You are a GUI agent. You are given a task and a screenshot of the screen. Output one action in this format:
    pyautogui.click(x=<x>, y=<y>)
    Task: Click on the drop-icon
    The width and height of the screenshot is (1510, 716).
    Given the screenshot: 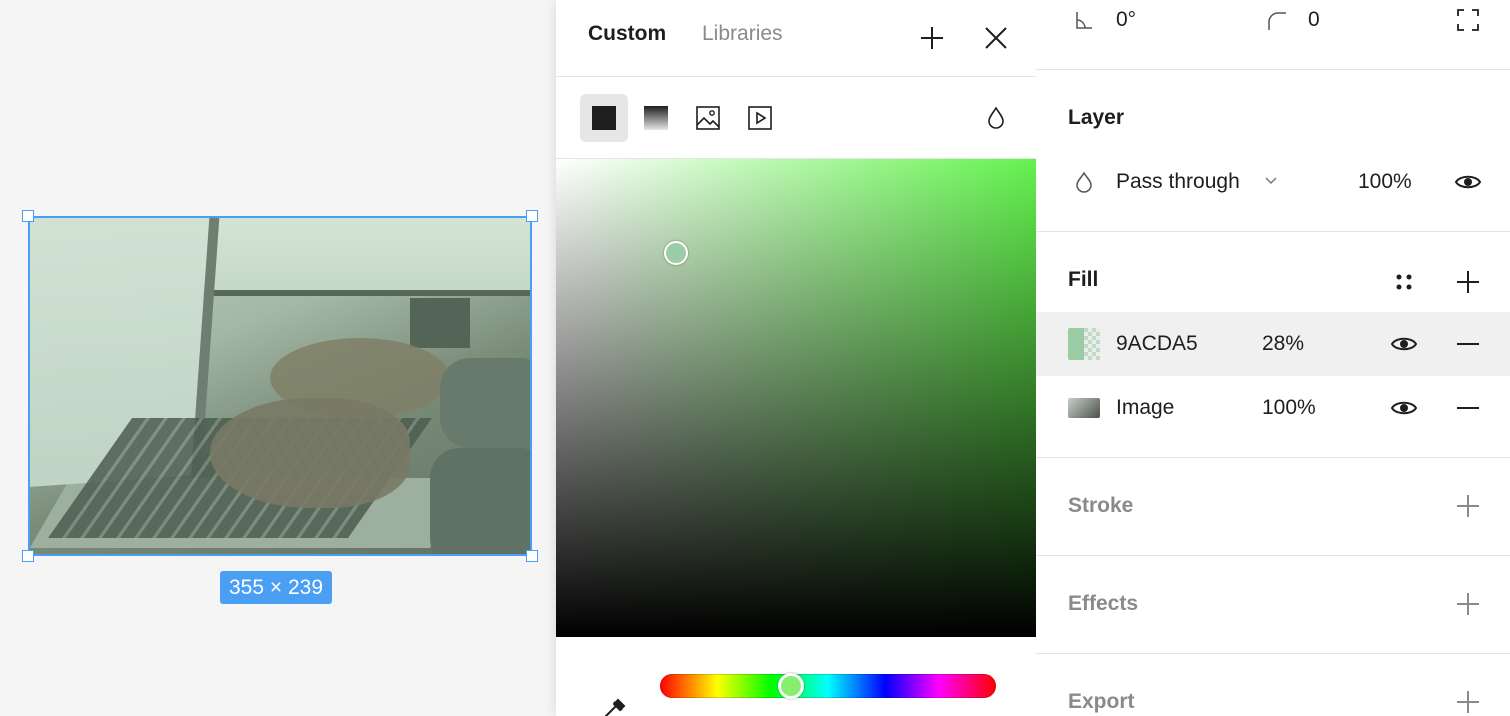 What is the action you would take?
    pyautogui.click(x=996, y=117)
    